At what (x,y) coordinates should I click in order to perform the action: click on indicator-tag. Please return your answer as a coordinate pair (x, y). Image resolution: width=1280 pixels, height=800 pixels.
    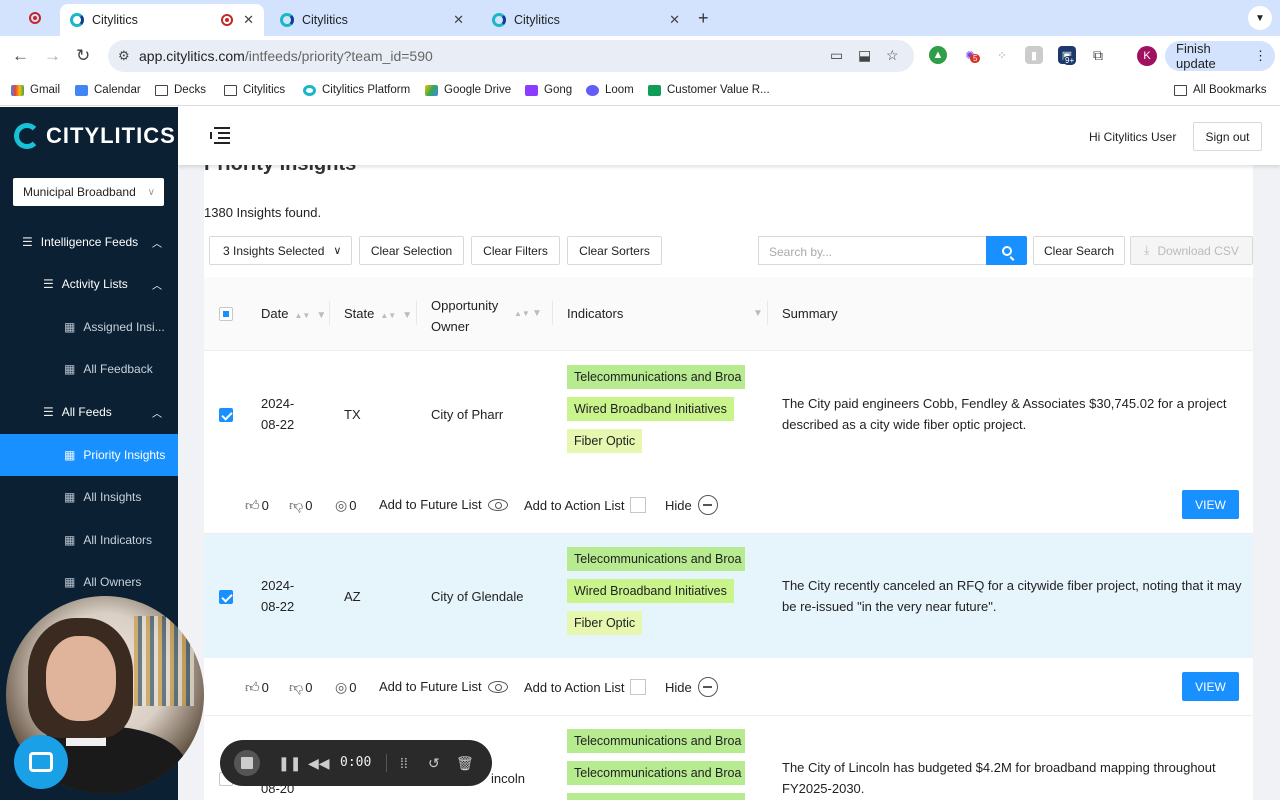
    Looking at the image, I should click on (656, 796).